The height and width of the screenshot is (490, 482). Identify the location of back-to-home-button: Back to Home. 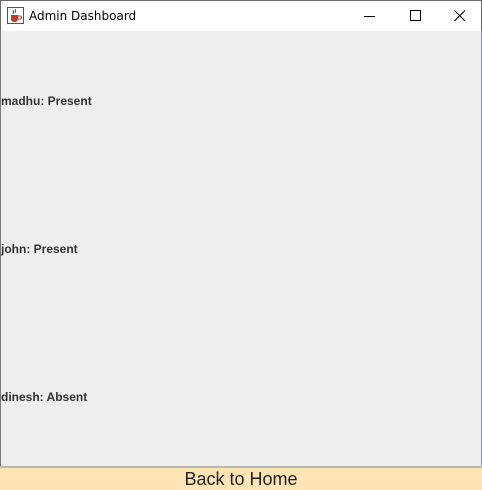
(241, 479).